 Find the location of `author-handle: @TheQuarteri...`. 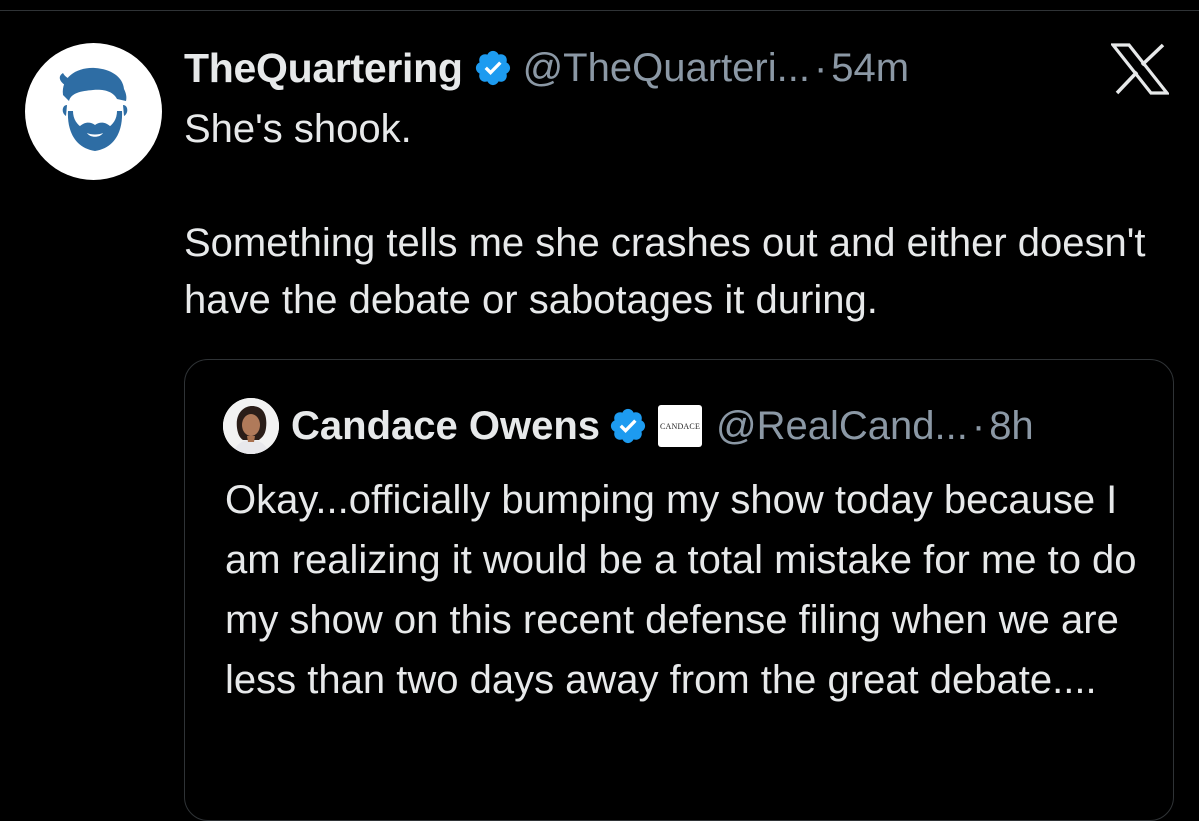

author-handle: @TheQuarteri... is located at coordinates (666, 68).